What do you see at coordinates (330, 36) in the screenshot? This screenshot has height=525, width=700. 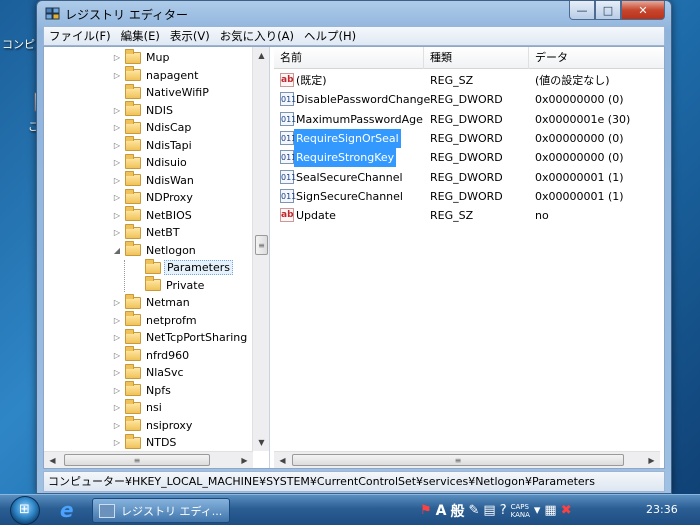 I see `menu-help: ヘルプ(H)` at bounding box center [330, 36].